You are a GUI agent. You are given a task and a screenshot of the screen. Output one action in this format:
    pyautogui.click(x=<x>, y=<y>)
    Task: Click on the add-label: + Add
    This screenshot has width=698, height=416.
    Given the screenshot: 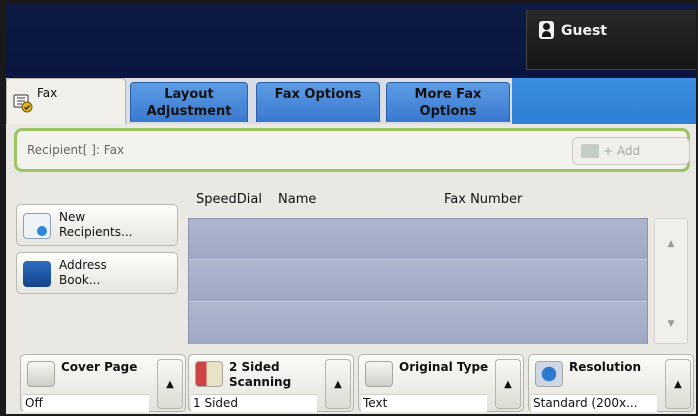 What is the action you would take?
    pyautogui.click(x=622, y=151)
    